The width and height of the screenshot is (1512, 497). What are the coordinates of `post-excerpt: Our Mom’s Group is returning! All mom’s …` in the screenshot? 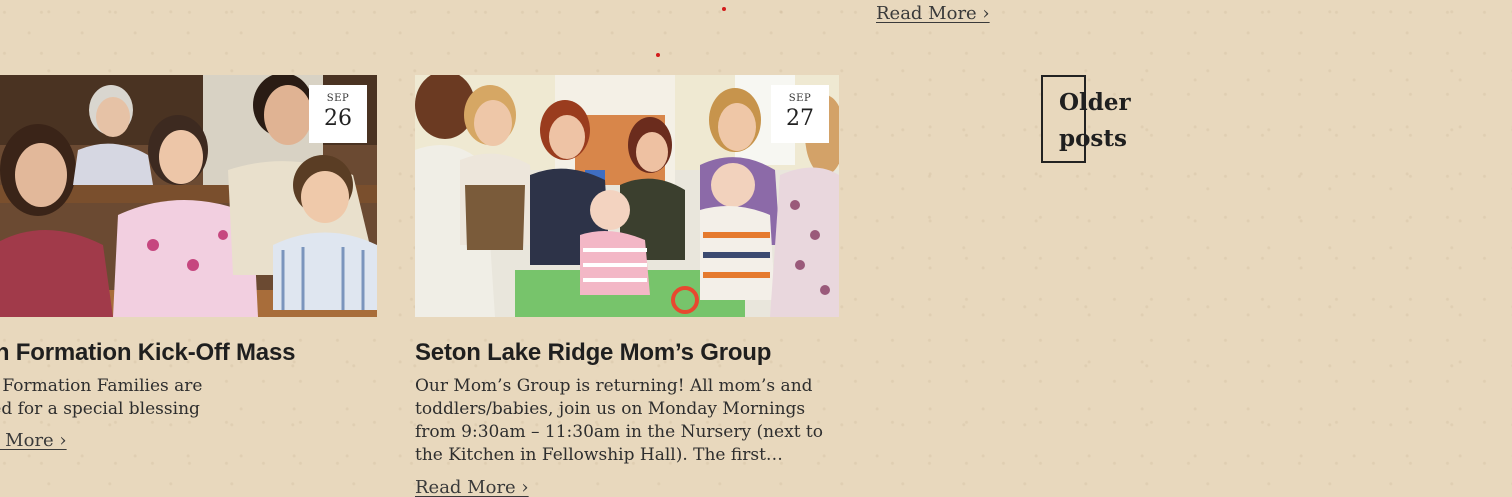 It's located at (619, 420).